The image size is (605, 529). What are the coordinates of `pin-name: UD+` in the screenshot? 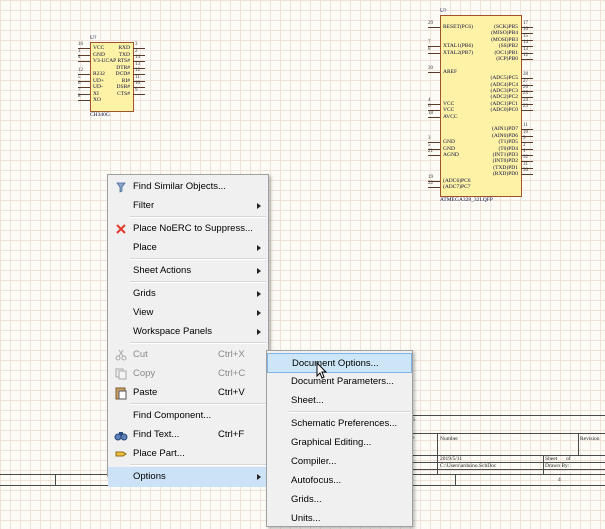 It's located at (99, 80).